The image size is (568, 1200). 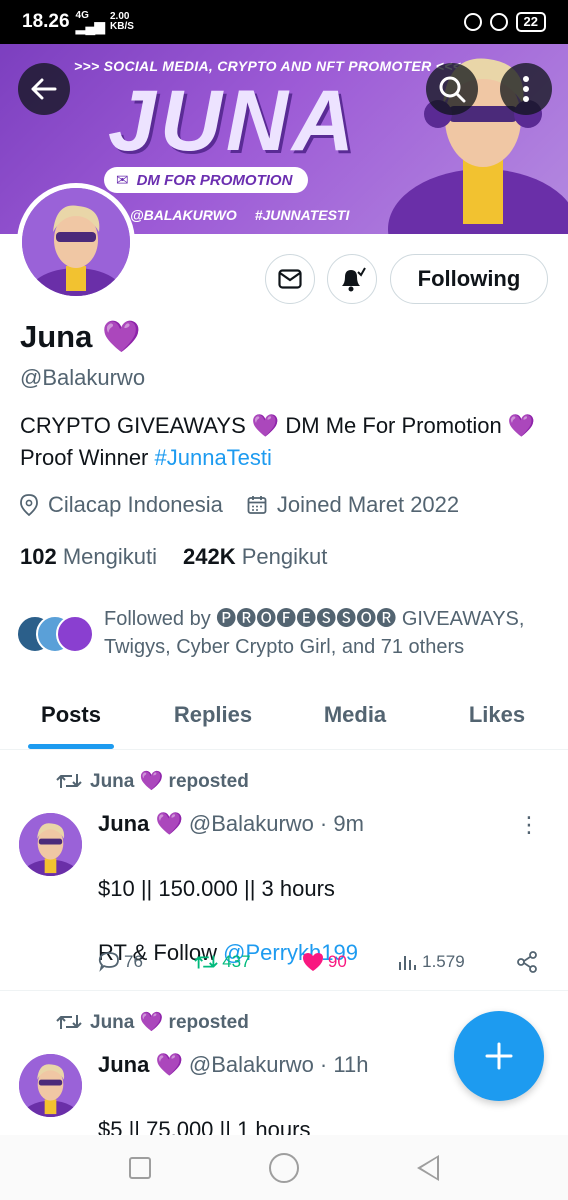 What do you see at coordinates (344, 1064) in the screenshot?
I see `post-time: · 11h` at bounding box center [344, 1064].